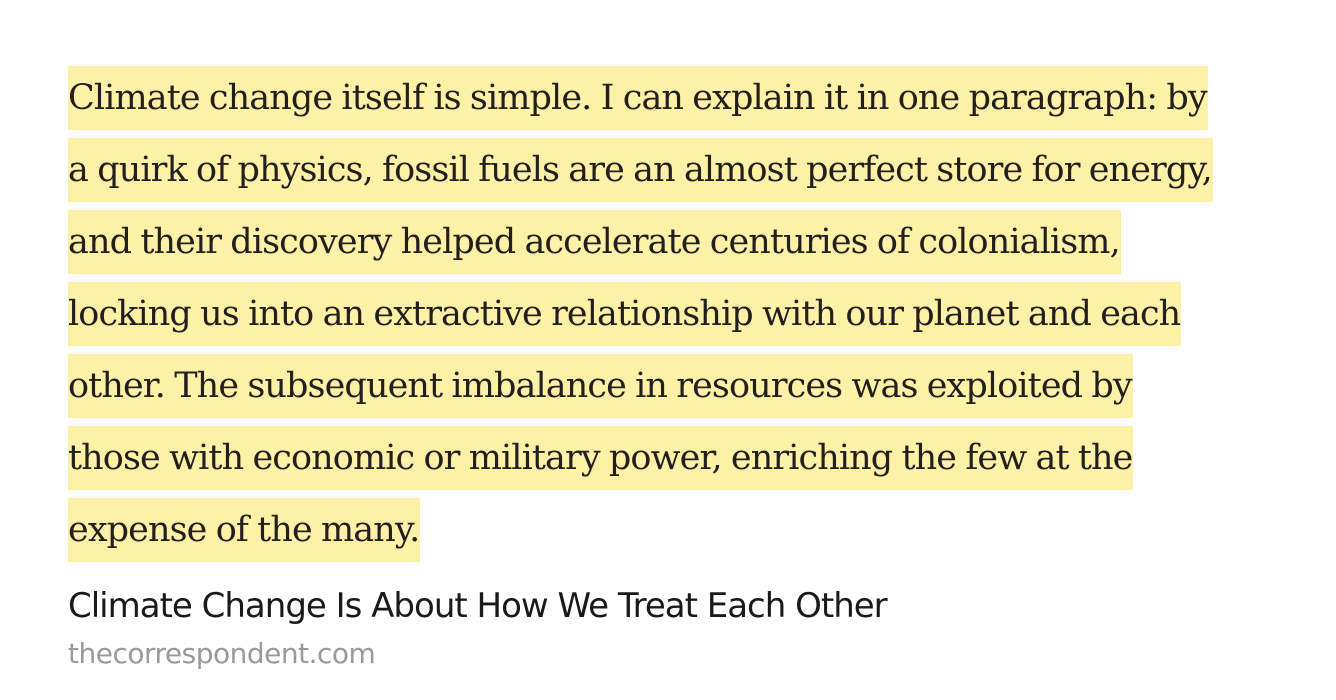 The image size is (1336, 700). What do you see at coordinates (222, 653) in the screenshot?
I see `source-domain: thecorrespondent.com` at bounding box center [222, 653].